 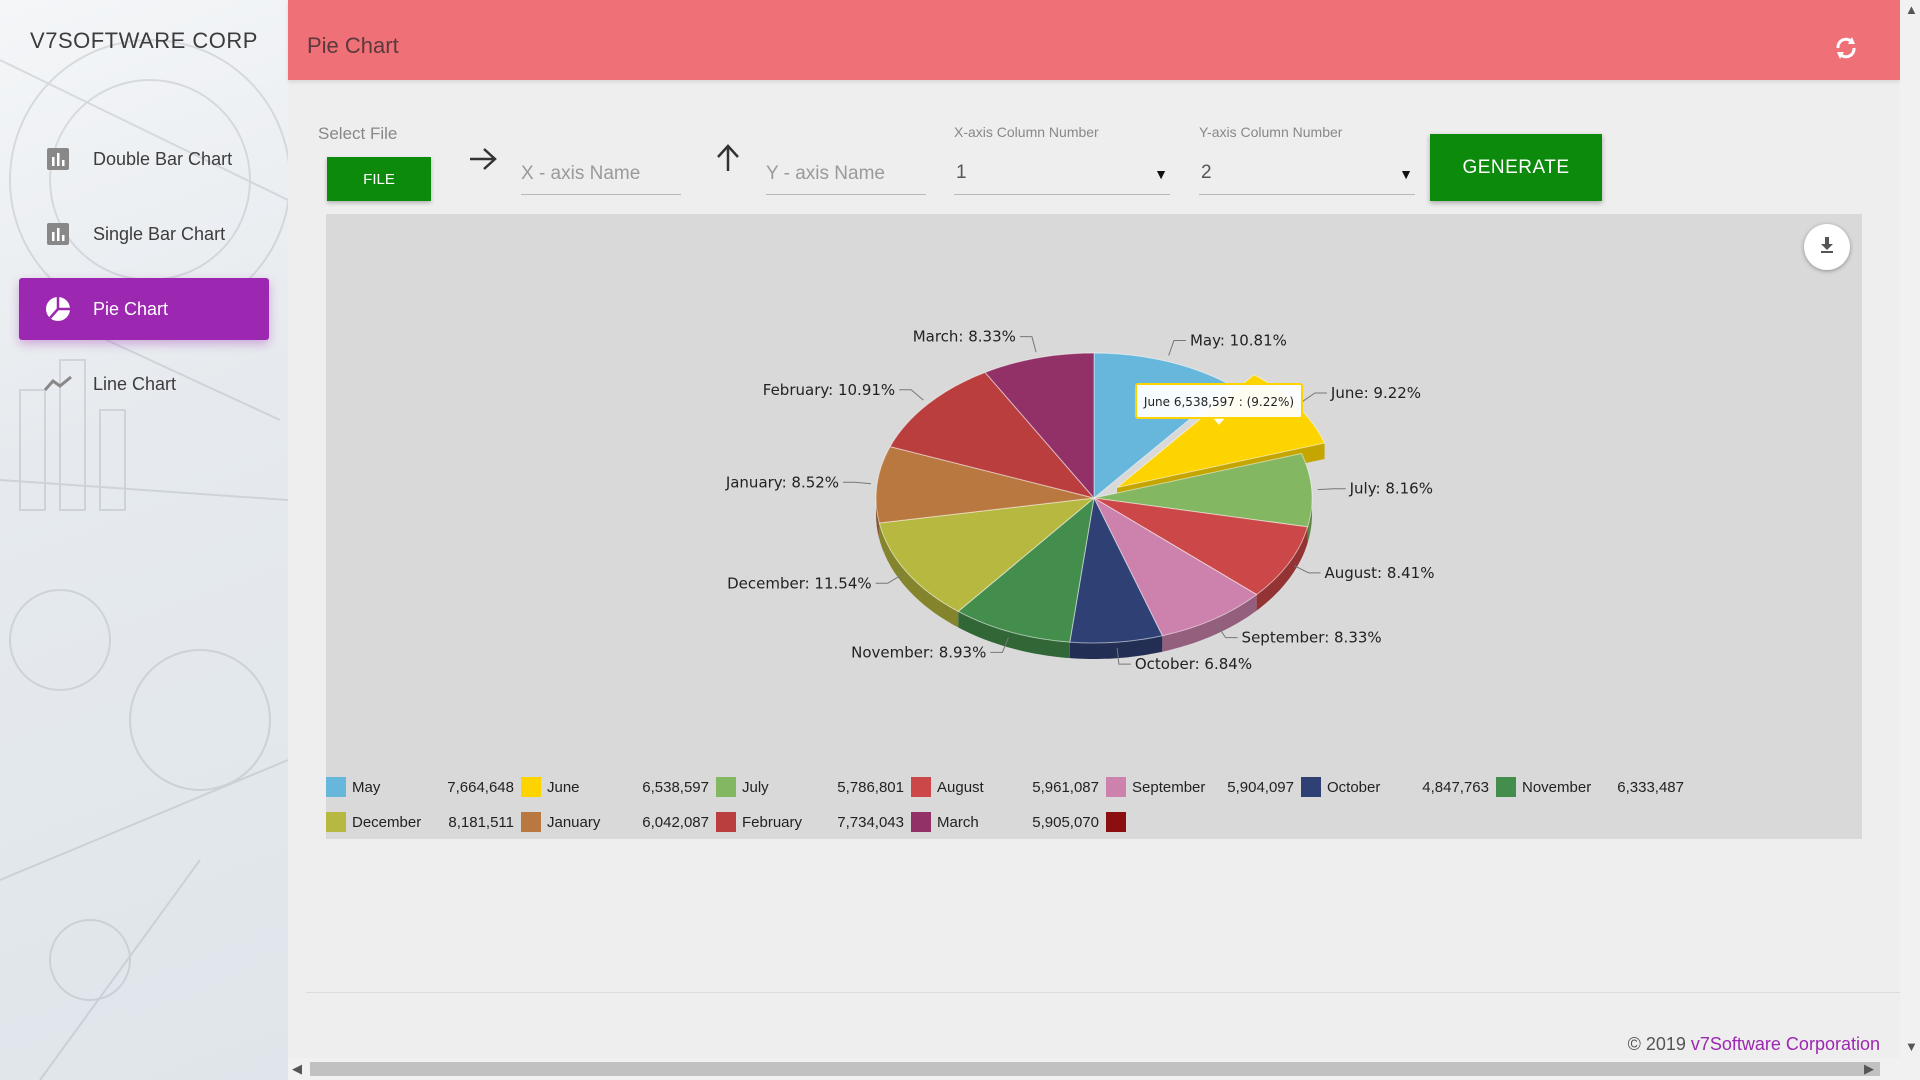 I want to click on sidebar-item-double-bar-chart: Double Bar Chart, so click(x=144, y=159).